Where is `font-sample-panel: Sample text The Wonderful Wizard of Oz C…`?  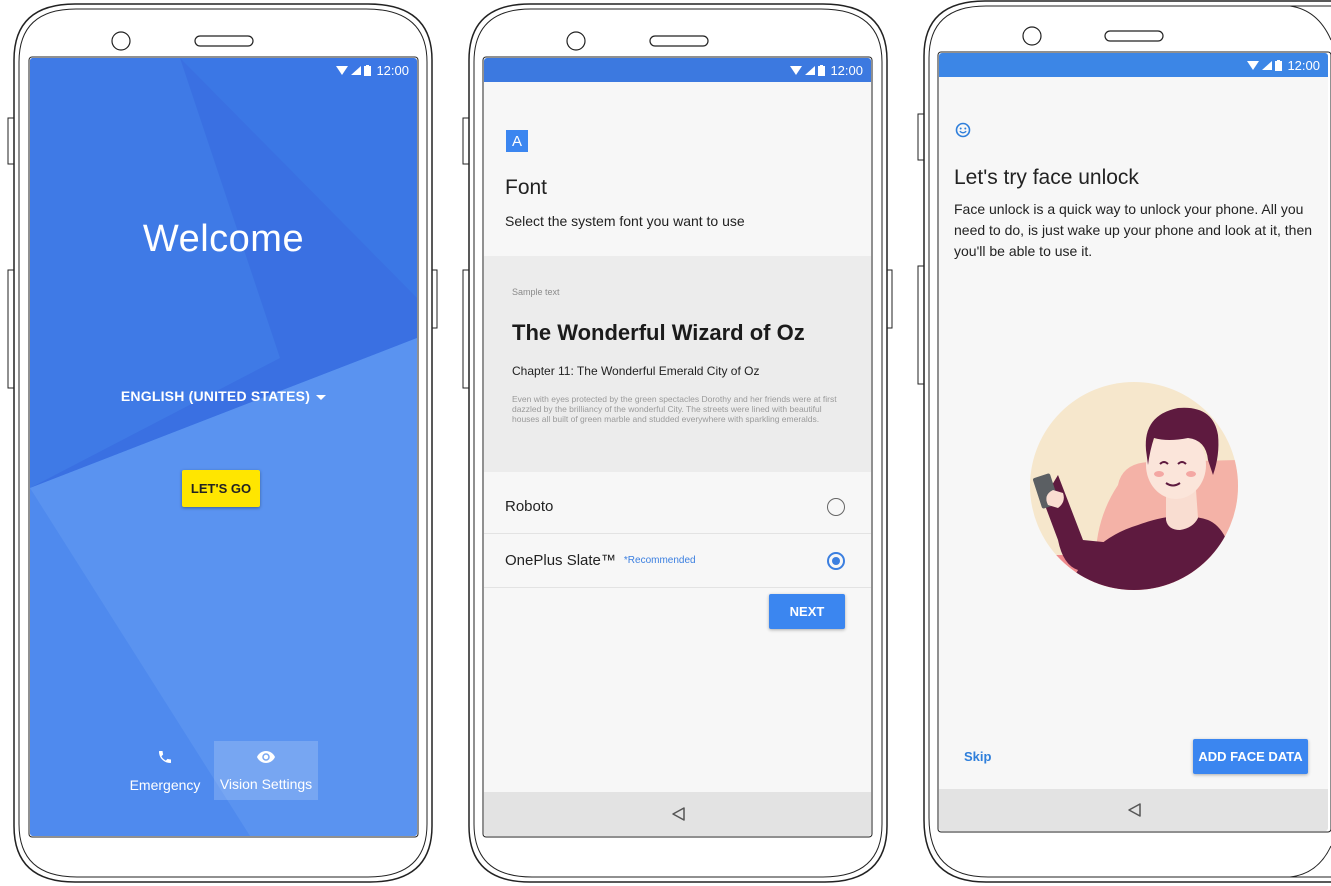 font-sample-panel: Sample text The Wonderful Wizard of Oz C… is located at coordinates (677, 364).